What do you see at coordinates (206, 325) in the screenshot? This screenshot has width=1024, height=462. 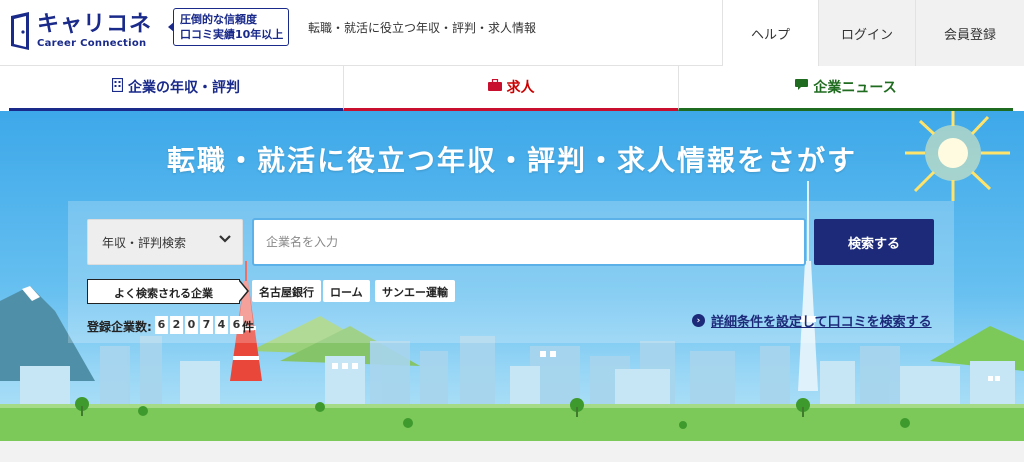 I see `count-digit: 7` at bounding box center [206, 325].